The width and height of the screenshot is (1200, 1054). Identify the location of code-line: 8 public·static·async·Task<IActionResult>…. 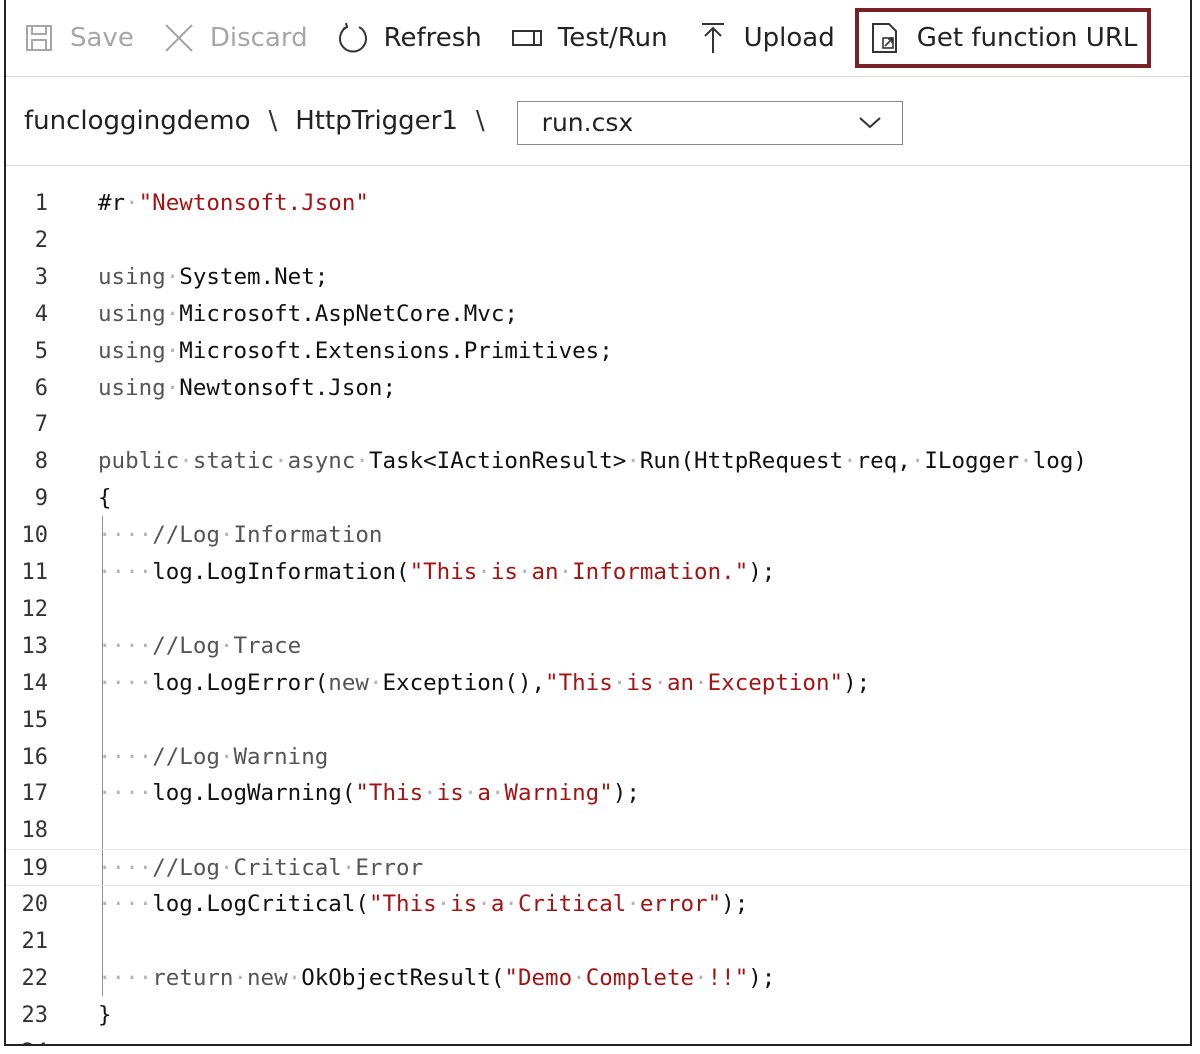
(598, 461).